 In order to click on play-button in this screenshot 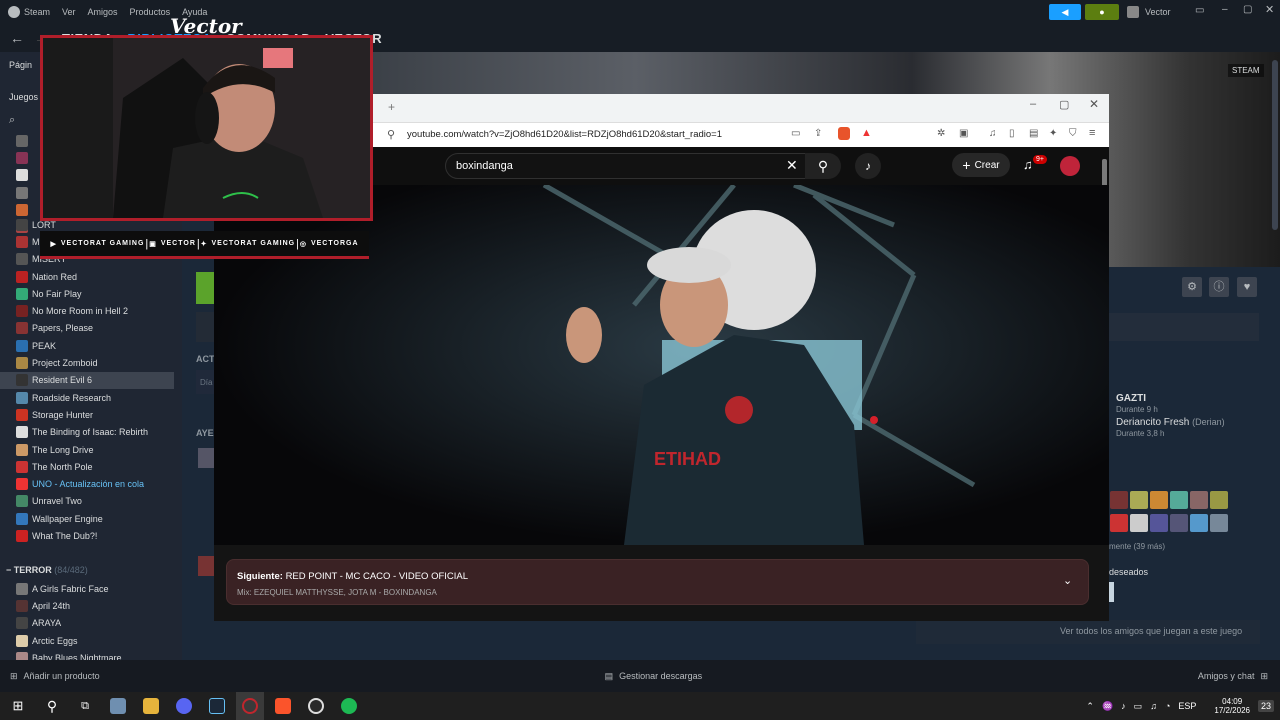, I will do `click(205, 288)`.